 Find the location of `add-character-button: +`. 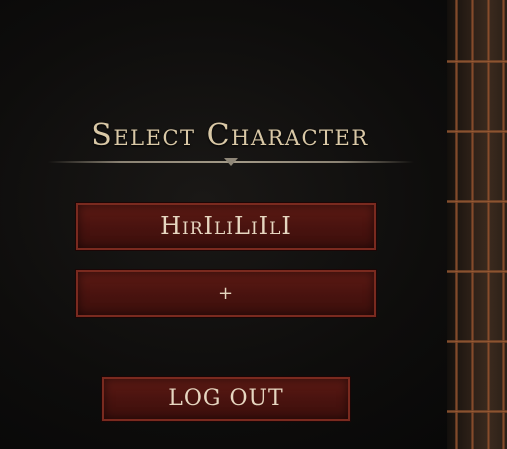

add-character-button: + is located at coordinates (226, 293).